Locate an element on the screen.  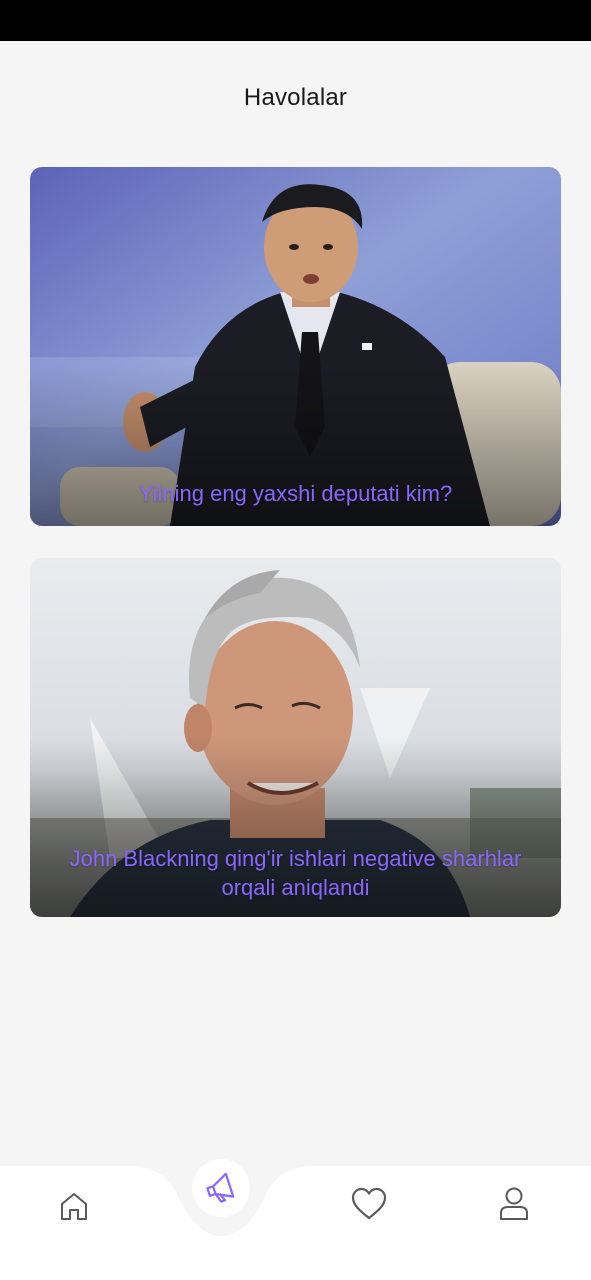
home-icon is located at coordinates (74, 1206).